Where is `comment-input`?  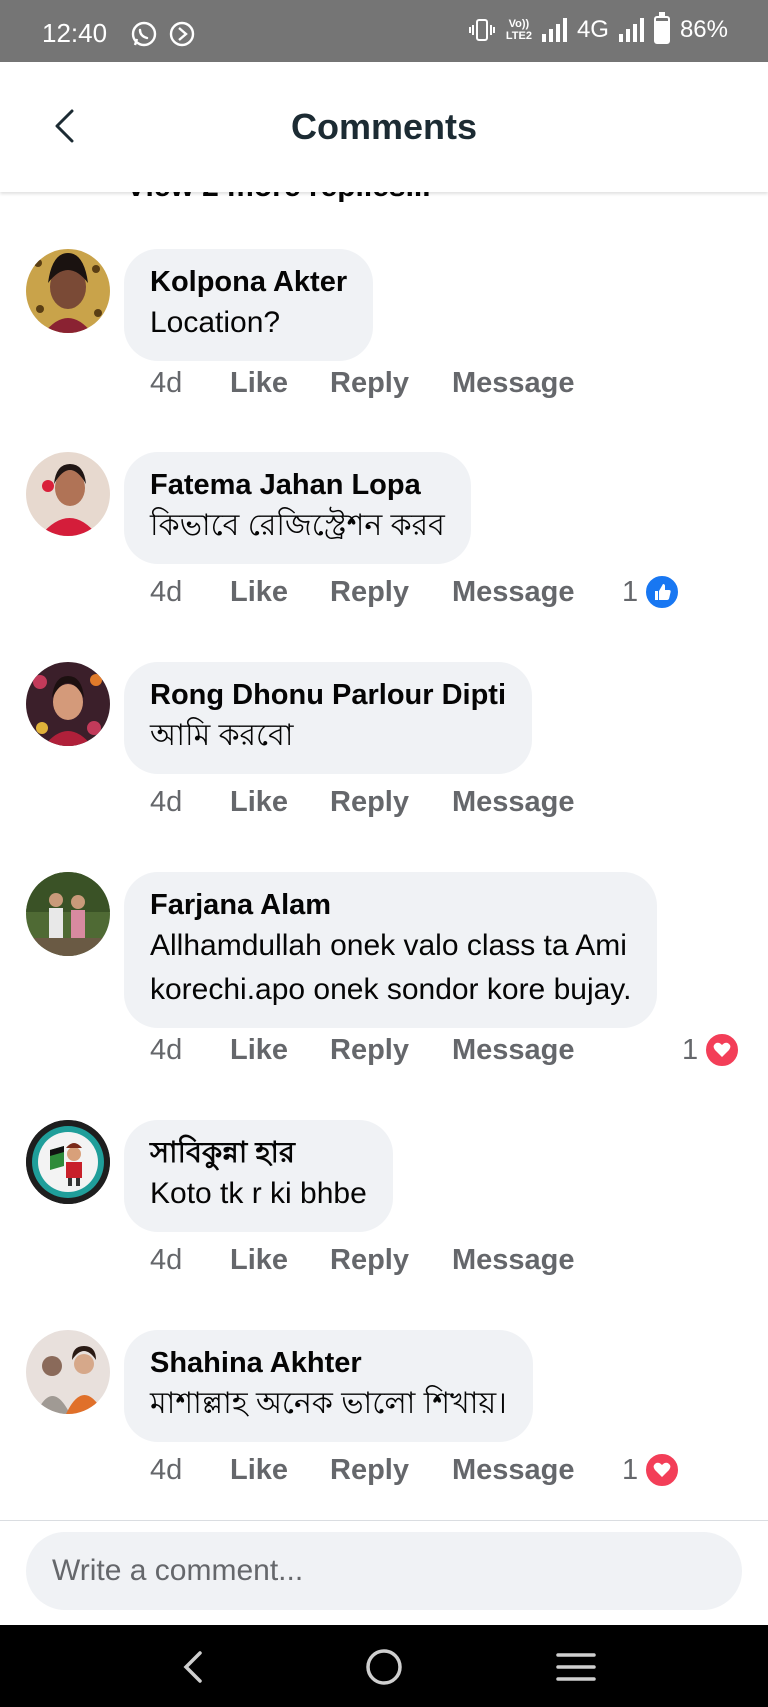
comment-input is located at coordinates (384, 1571).